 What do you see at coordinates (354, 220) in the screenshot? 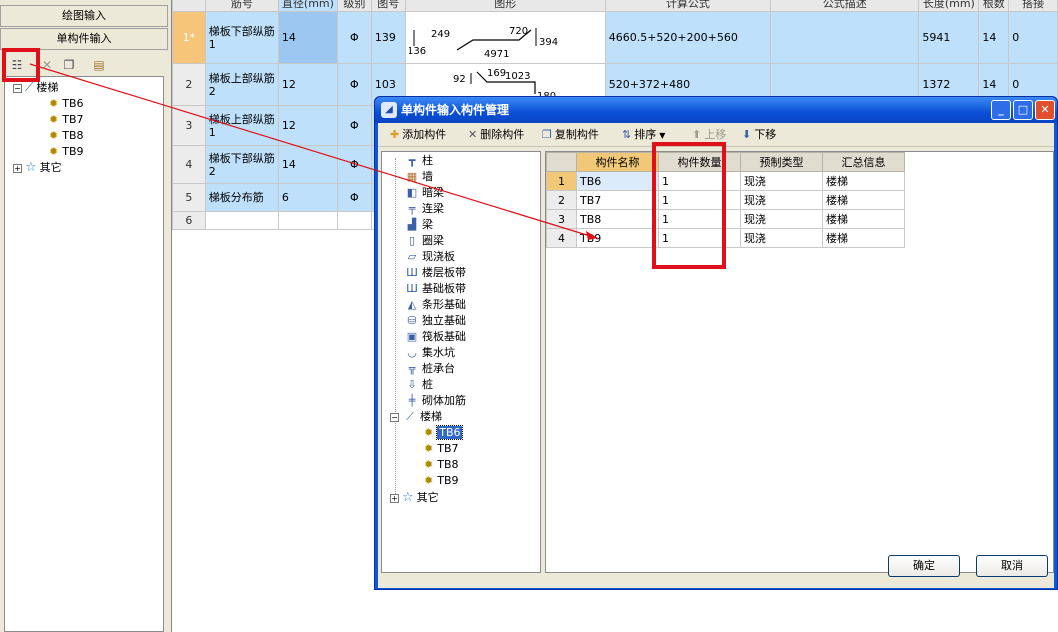
I see `grade-cell` at bounding box center [354, 220].